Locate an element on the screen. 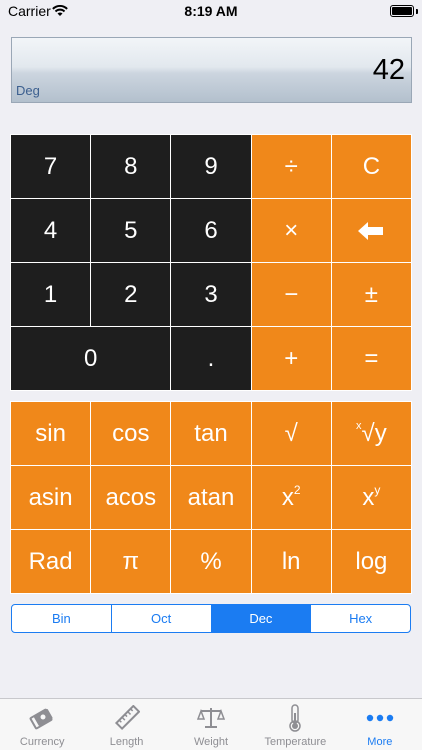 The image size is (422, 750). plus-minus-button: ± is located at coordinates (371, 294).